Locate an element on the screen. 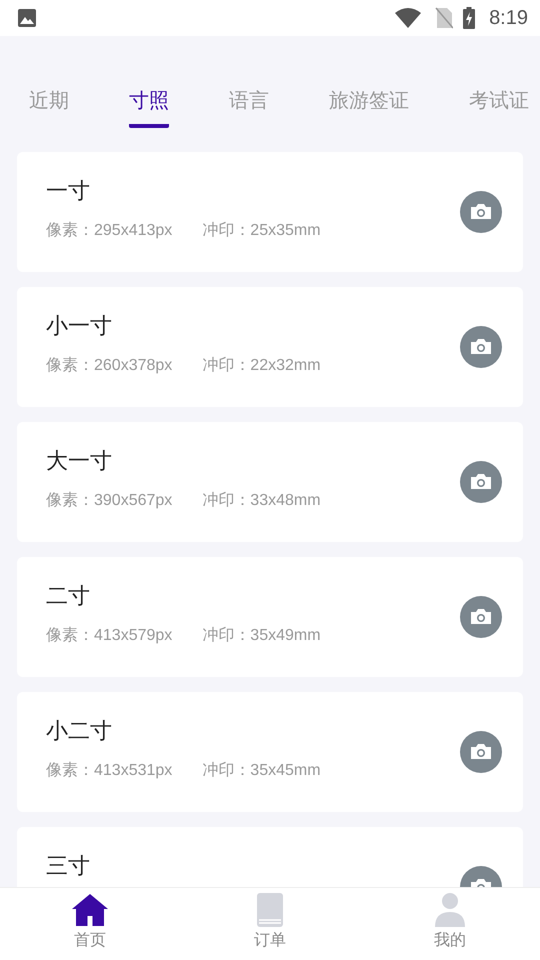  photo-size-card: 小二寸 像素：413x531px 冲印：35x45mm is located at coordinates (270, 752).